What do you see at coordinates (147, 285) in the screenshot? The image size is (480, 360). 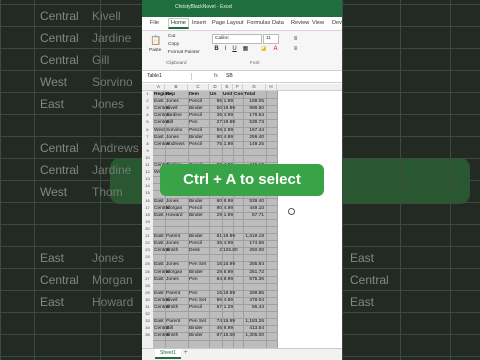 I see `row-number: 28` at bounding box center [147, 285].